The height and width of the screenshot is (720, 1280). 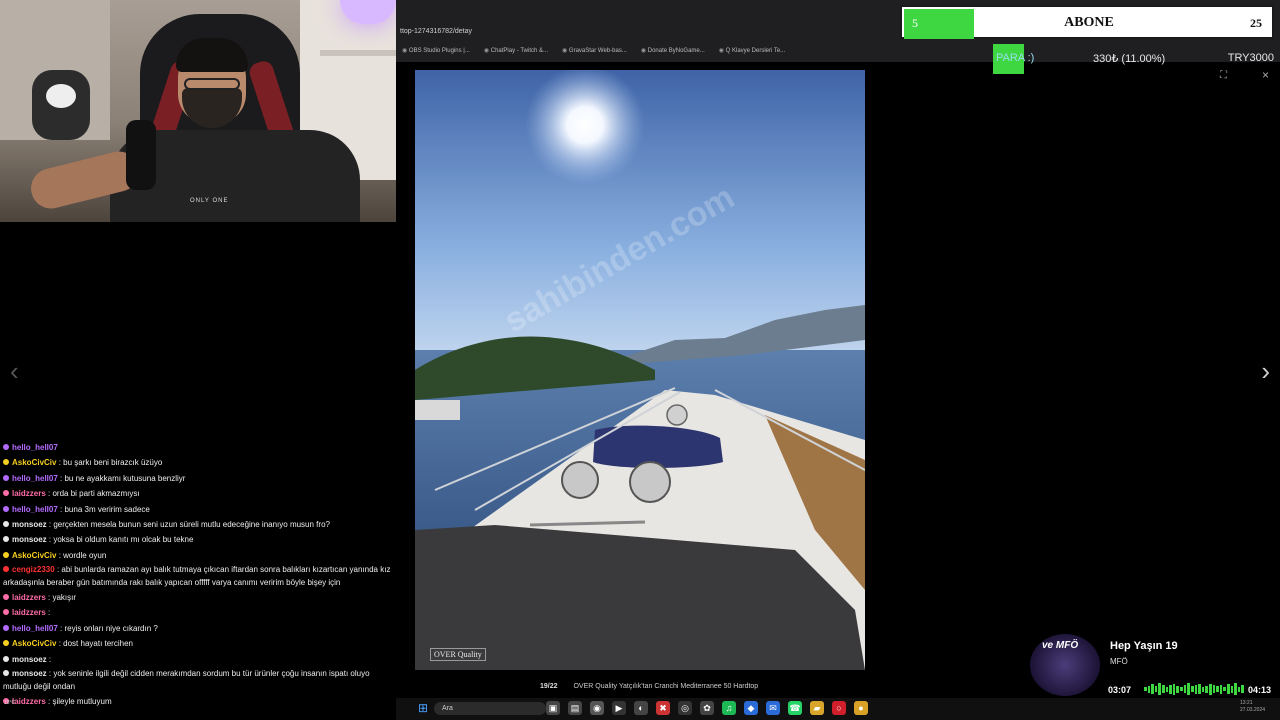 I want to click on now-playing-widget: ve MFÖ Hep Yaşın 19 MFÖ 03:07 04:13, so click(x=1154, y=665).